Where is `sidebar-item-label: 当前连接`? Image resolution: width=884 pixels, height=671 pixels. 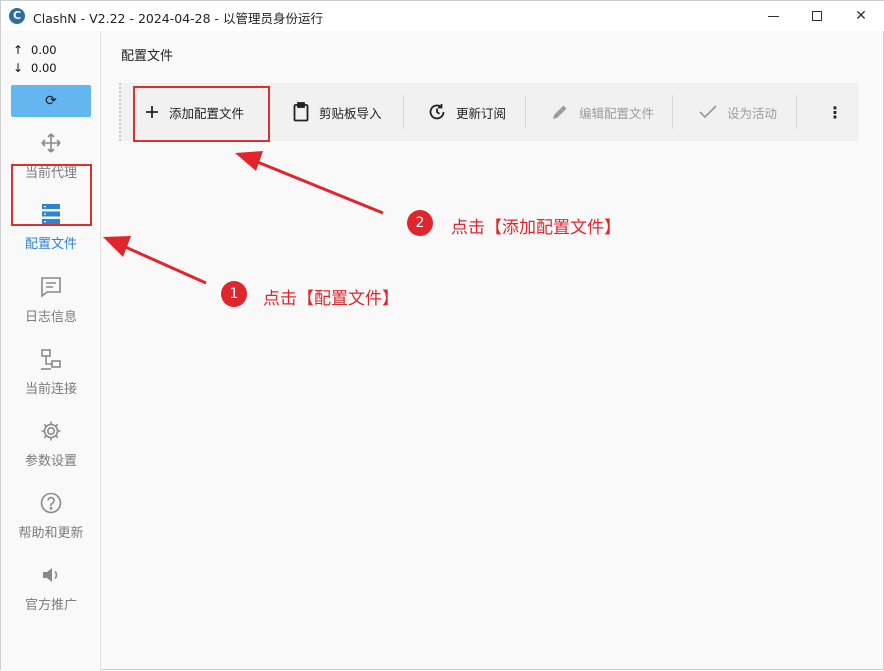
sidebar-item-label: 当前连接 is located at coordinates (50, 389).